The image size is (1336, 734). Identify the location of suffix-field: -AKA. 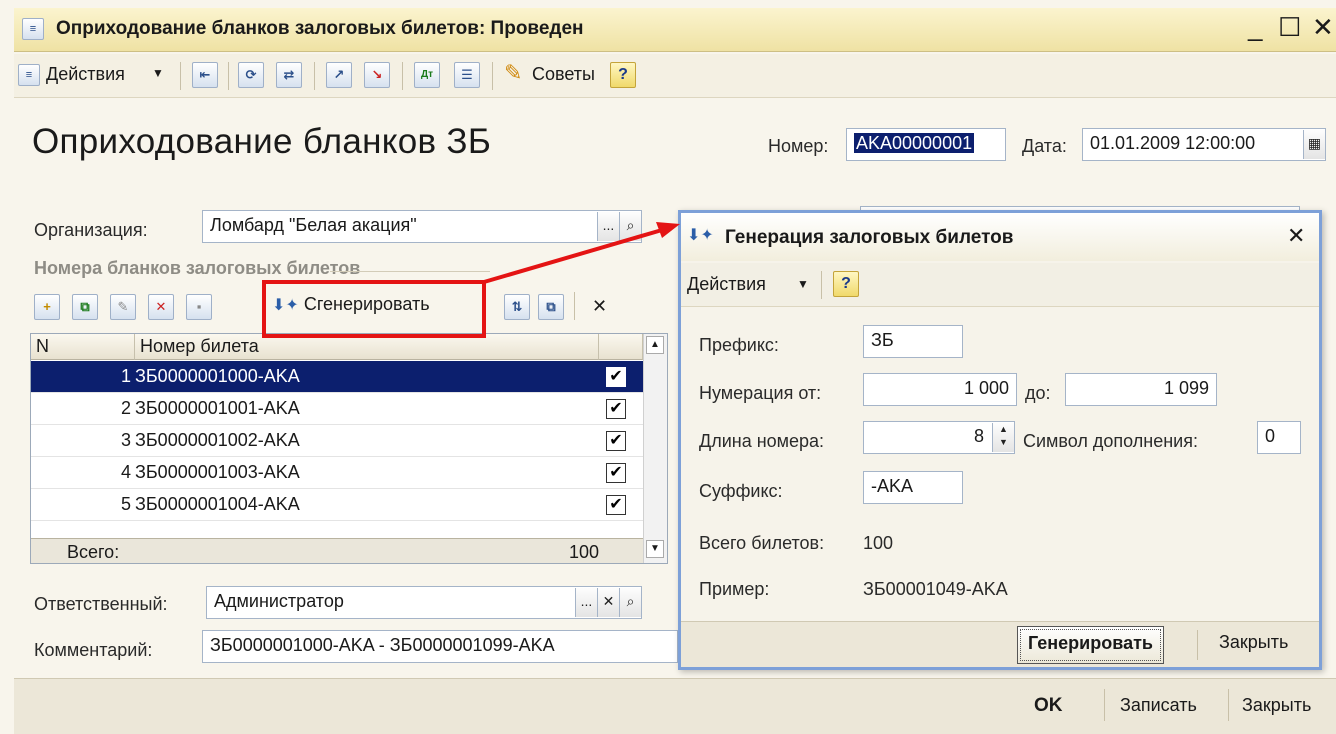
(913, 487).